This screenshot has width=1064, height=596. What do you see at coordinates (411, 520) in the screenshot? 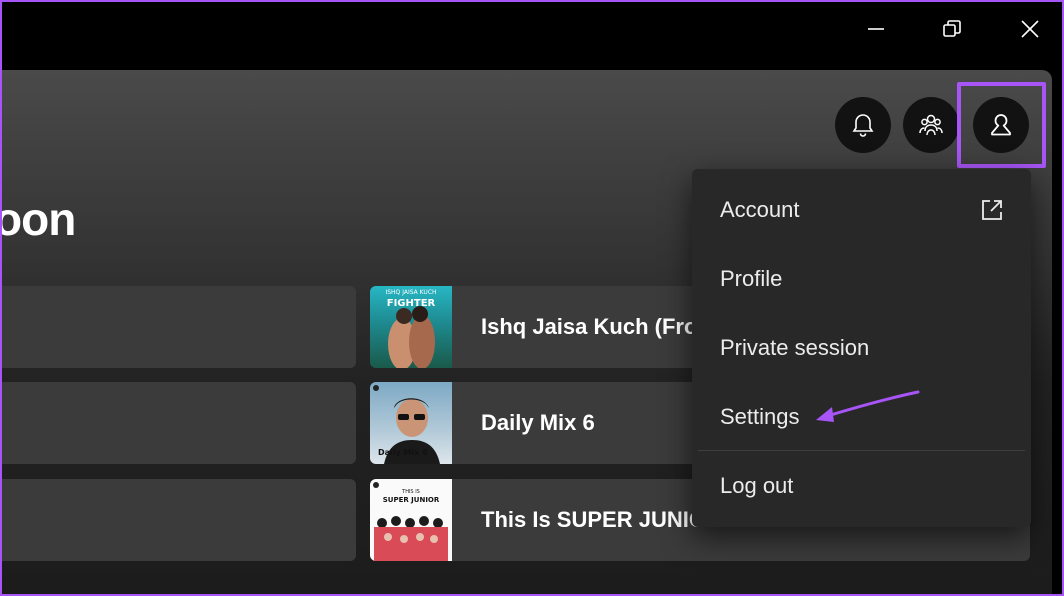
I see `album-cover: THIS IS SUPER JUNIOR` at bounding box center [411, 520].